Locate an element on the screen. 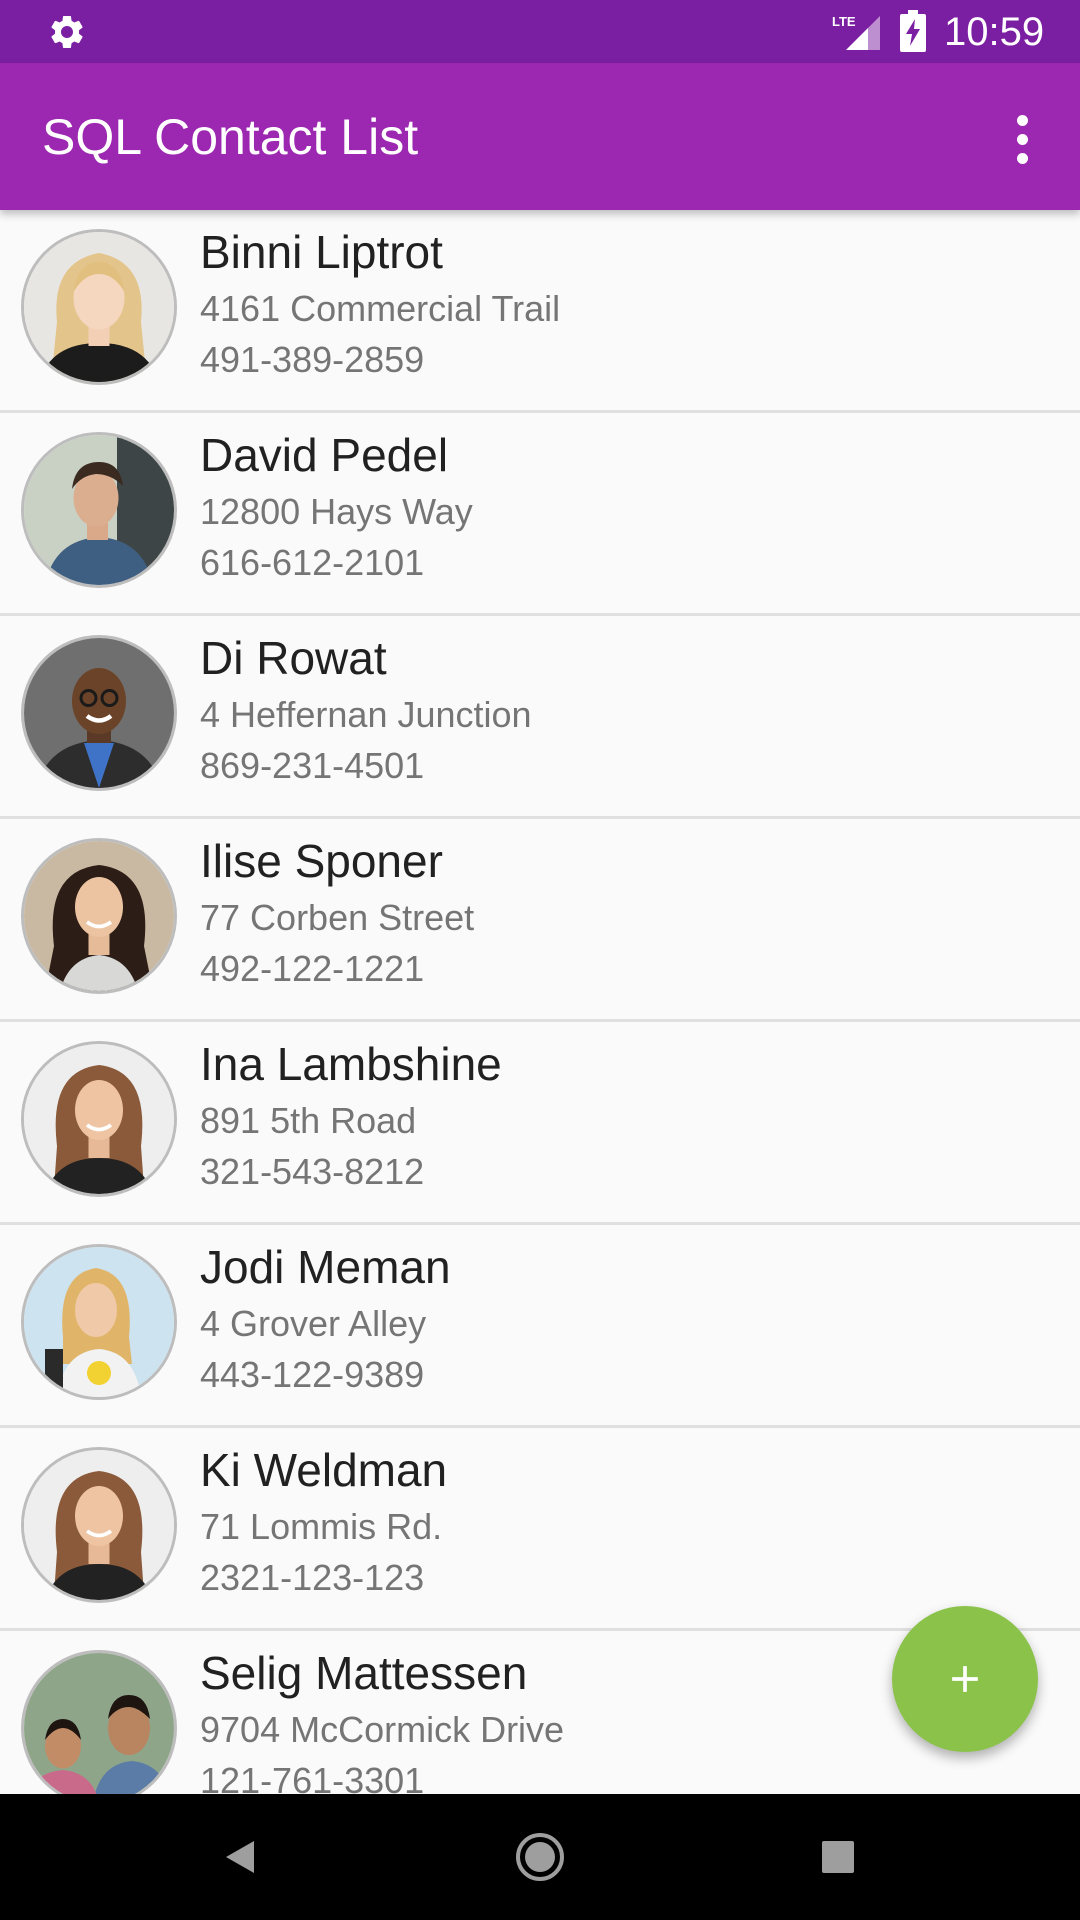 The height and width of the screenshot is (1920, 1080). contact-name: Binni Liptrot is located at coordinates (321, 252).